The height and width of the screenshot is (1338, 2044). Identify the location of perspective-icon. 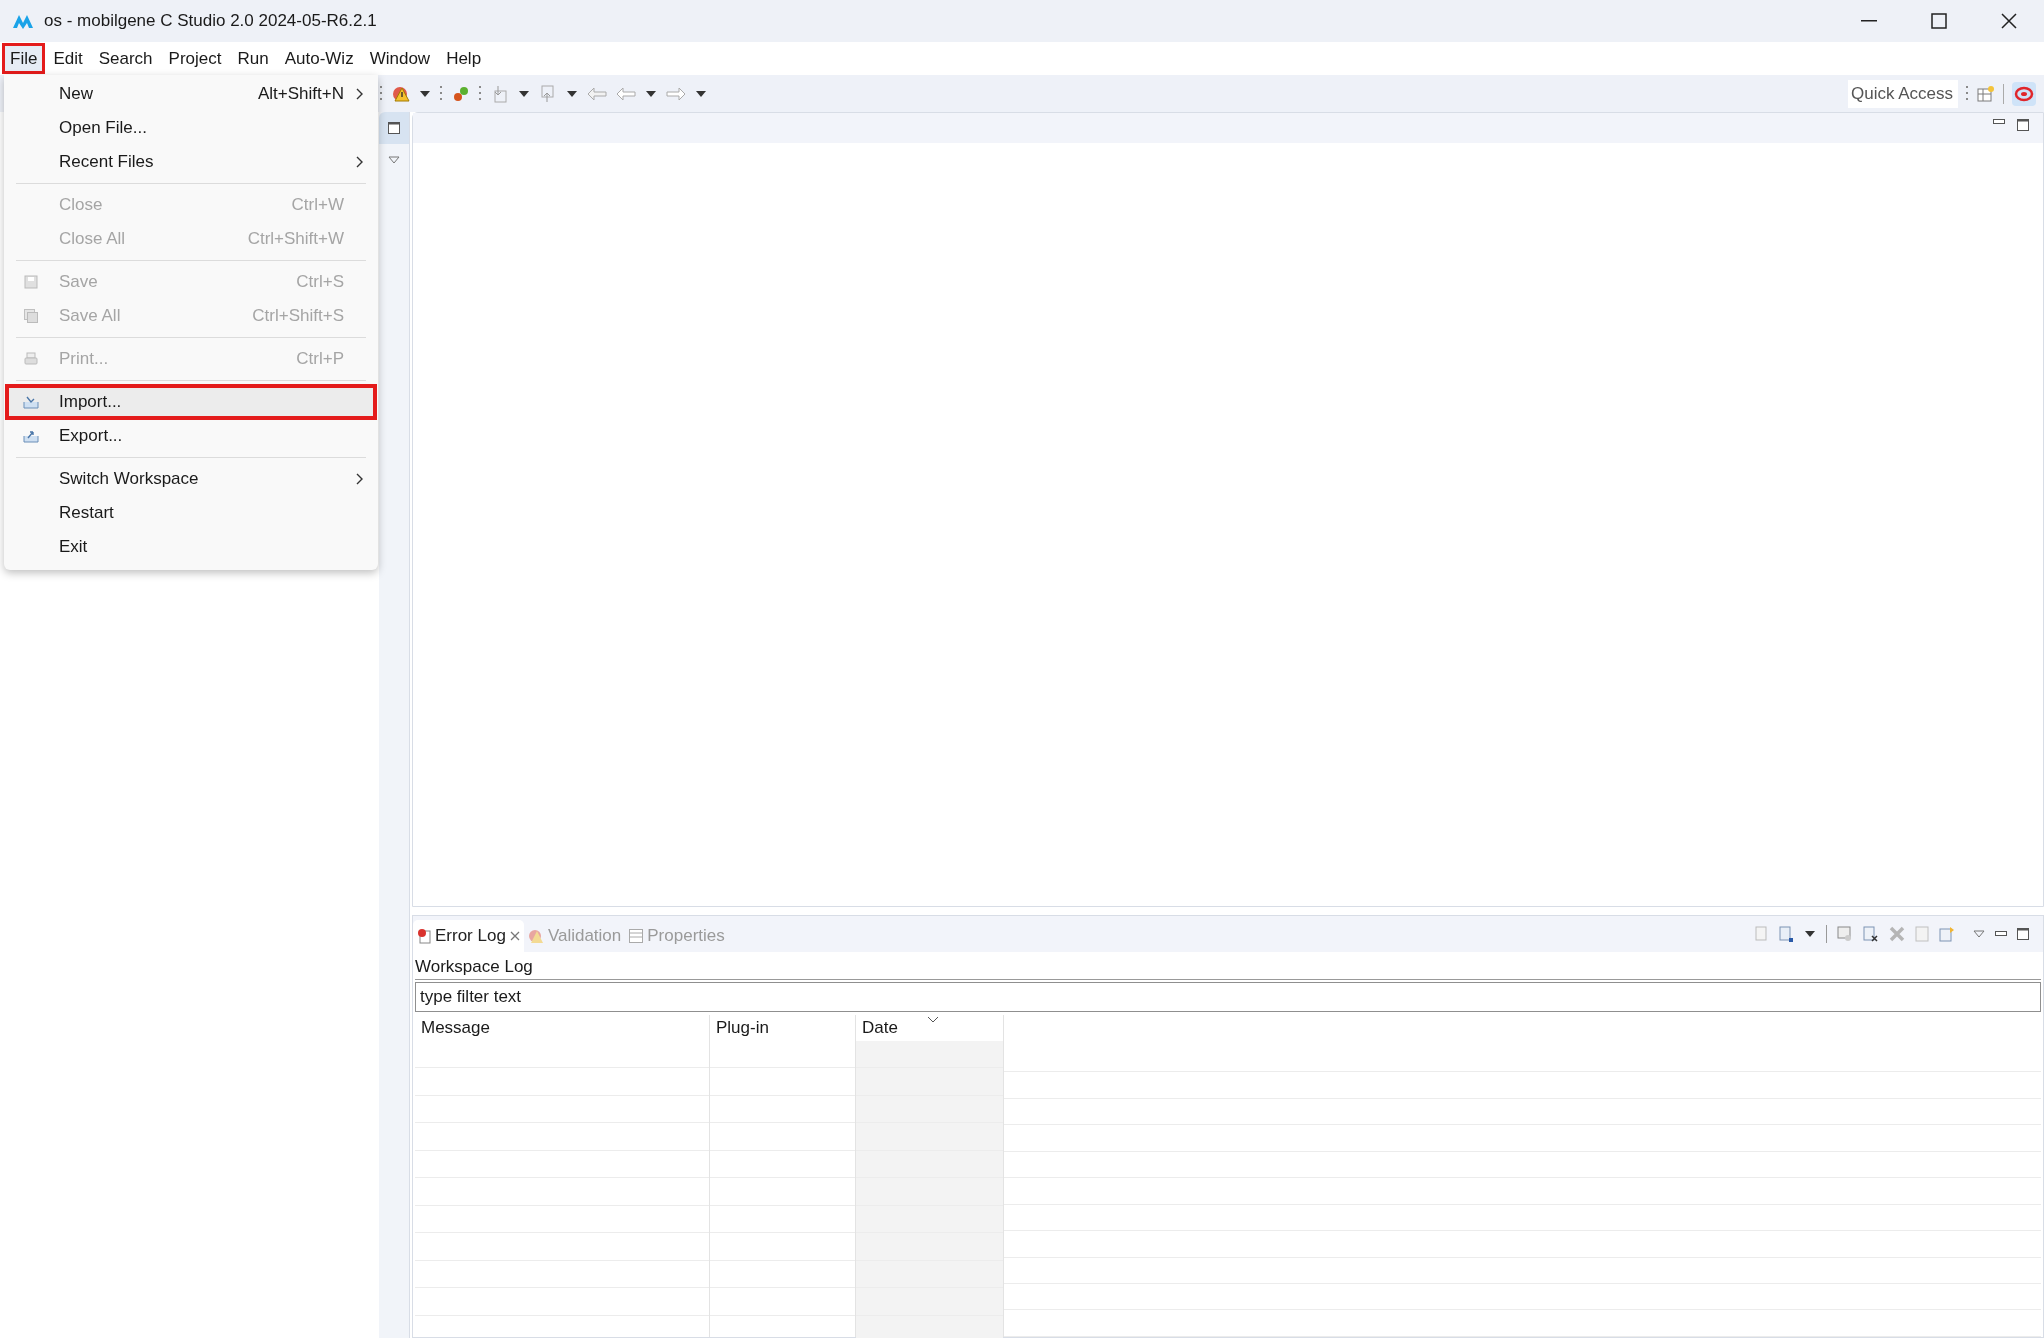
(2024, 93).